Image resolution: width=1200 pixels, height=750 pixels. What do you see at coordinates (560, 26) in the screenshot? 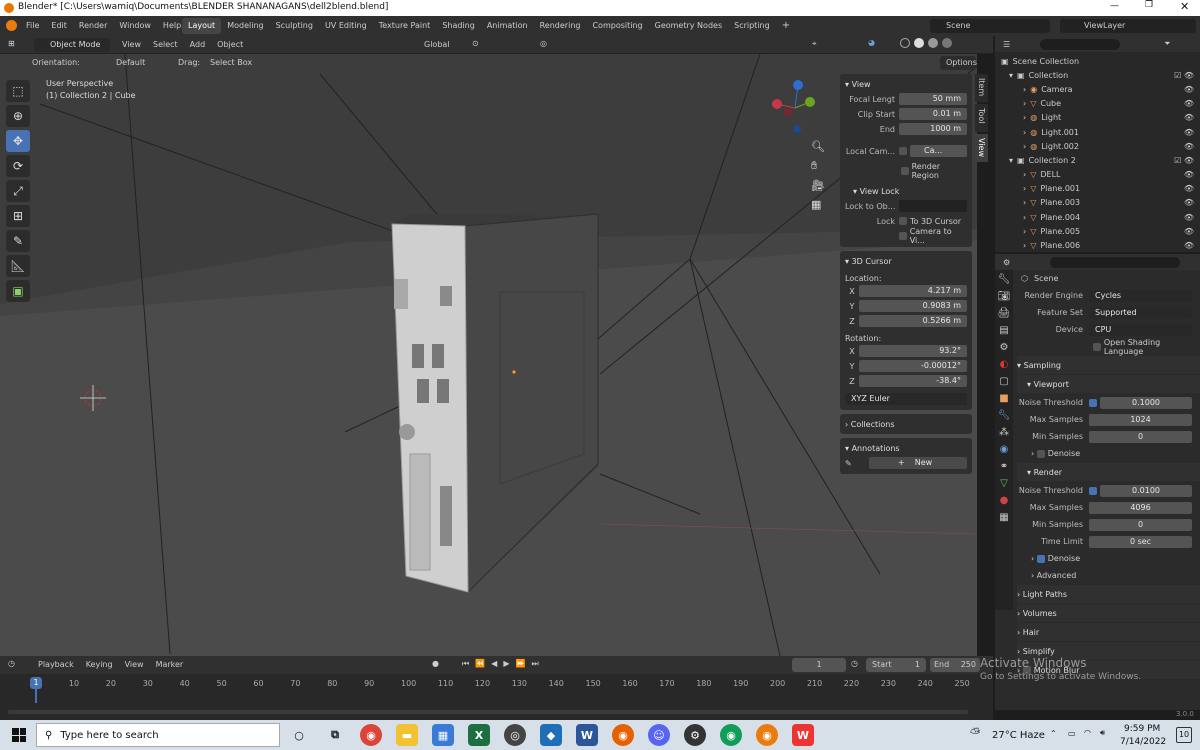
I see `tab-rendering: Rendering` at bounding box center [560, 26].